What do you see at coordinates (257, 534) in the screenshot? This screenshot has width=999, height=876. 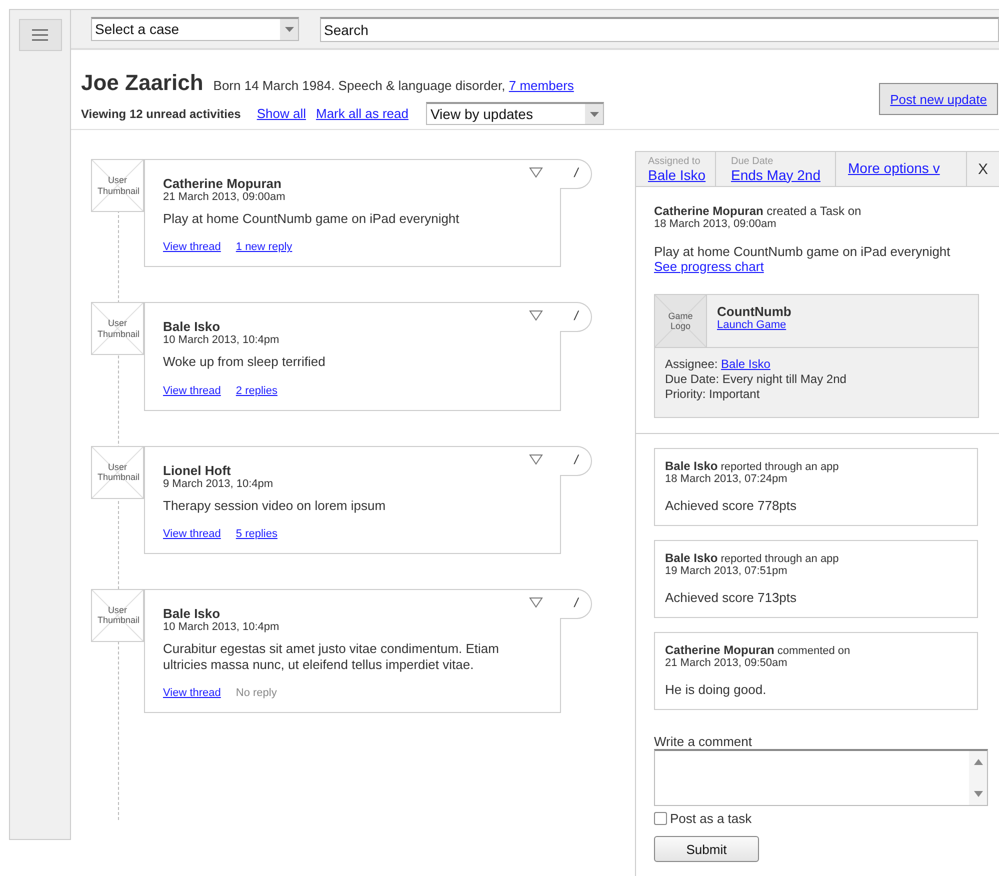 I see `replies-link: 5 replies` at bounding box center [257, 534].